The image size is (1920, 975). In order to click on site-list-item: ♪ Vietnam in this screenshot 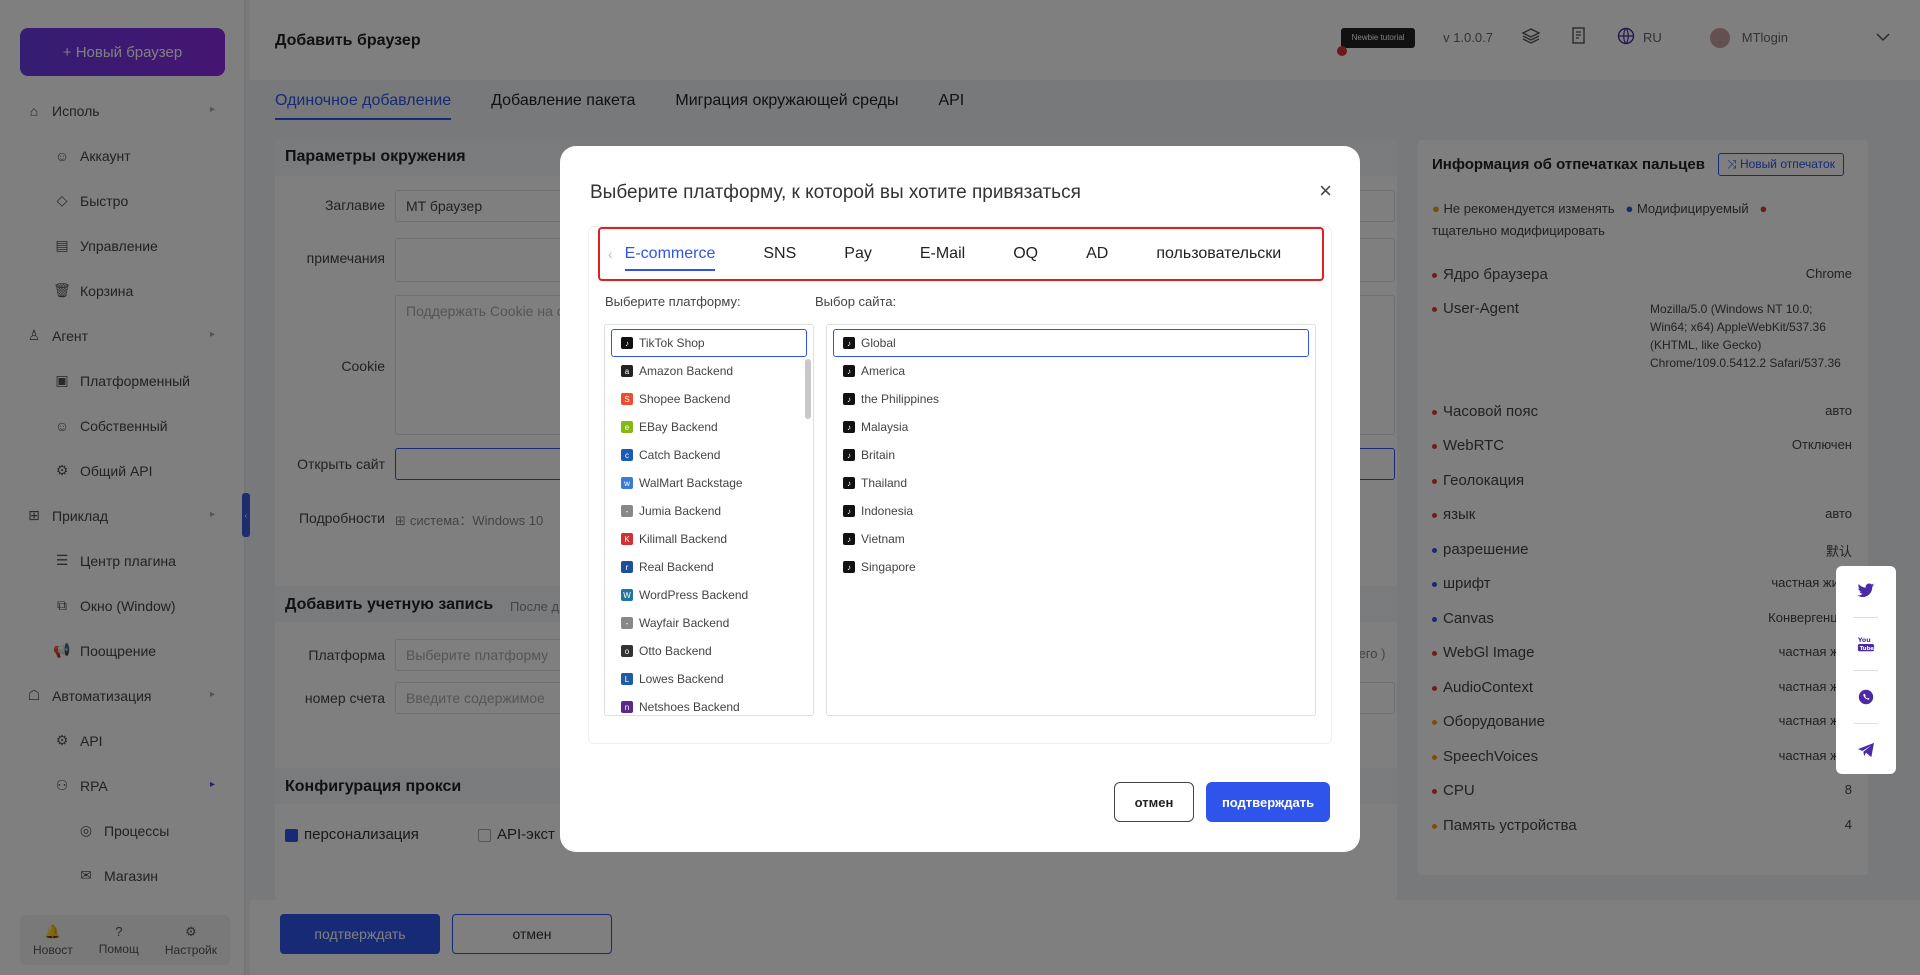, I will do `click(1071, 539)`.